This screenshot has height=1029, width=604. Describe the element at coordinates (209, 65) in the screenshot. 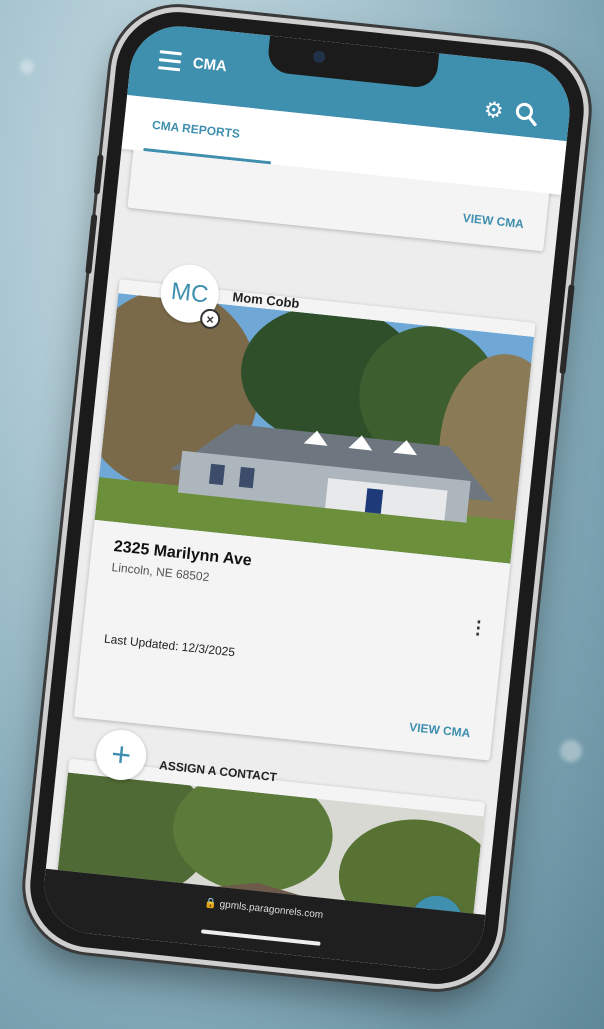

I see `app-title: CMA` at that location.